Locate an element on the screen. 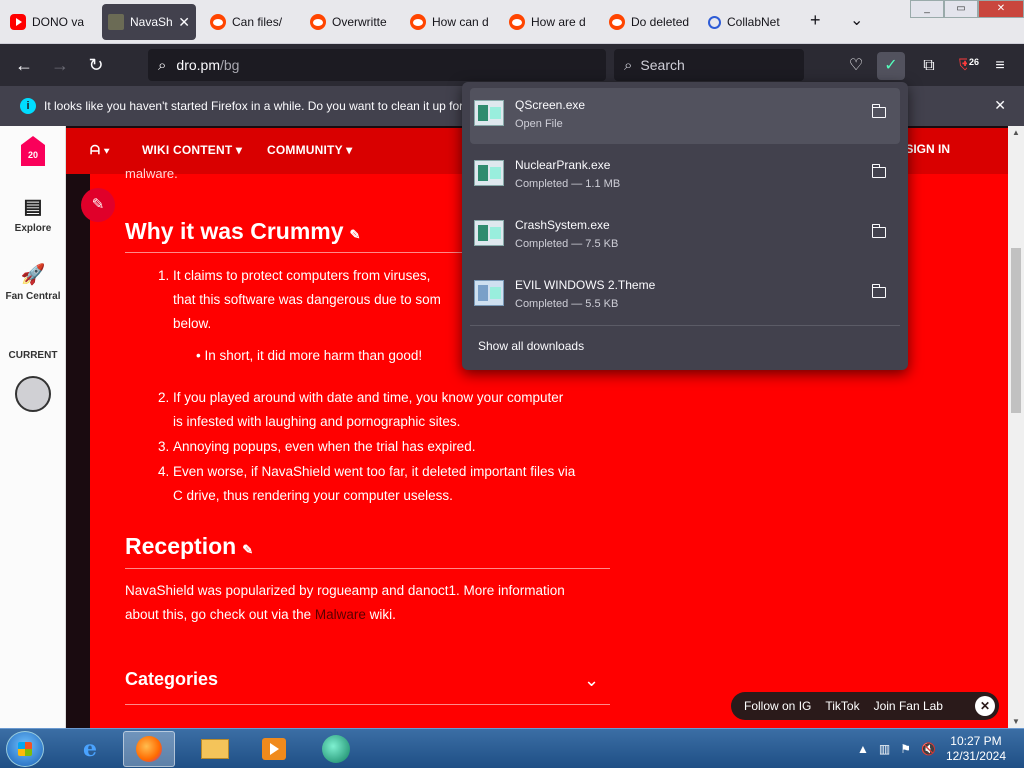 The image size is (1024, 768). navigation-toolbar: ← → ↻ ⌕ dro.pm/bg ⌕ Search ♡ ✓ ⧉ ⛨ 26 ≡ is located at coordinates (512, 65).